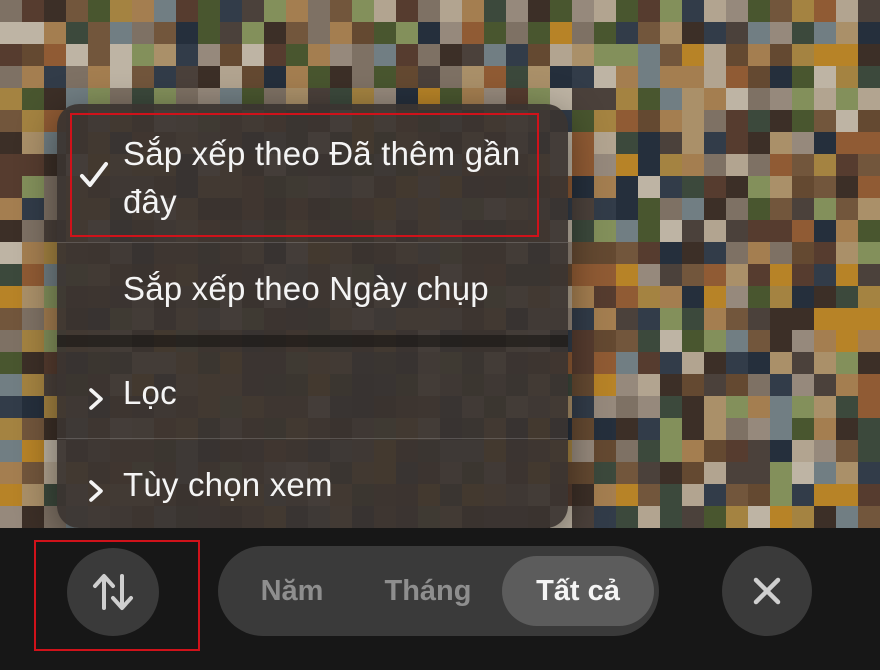 This screenshot has width=880, height=670. Describe the element at coordinates (578, 591) in the screenshot. I see `segment-all: Tất cả` at that location.